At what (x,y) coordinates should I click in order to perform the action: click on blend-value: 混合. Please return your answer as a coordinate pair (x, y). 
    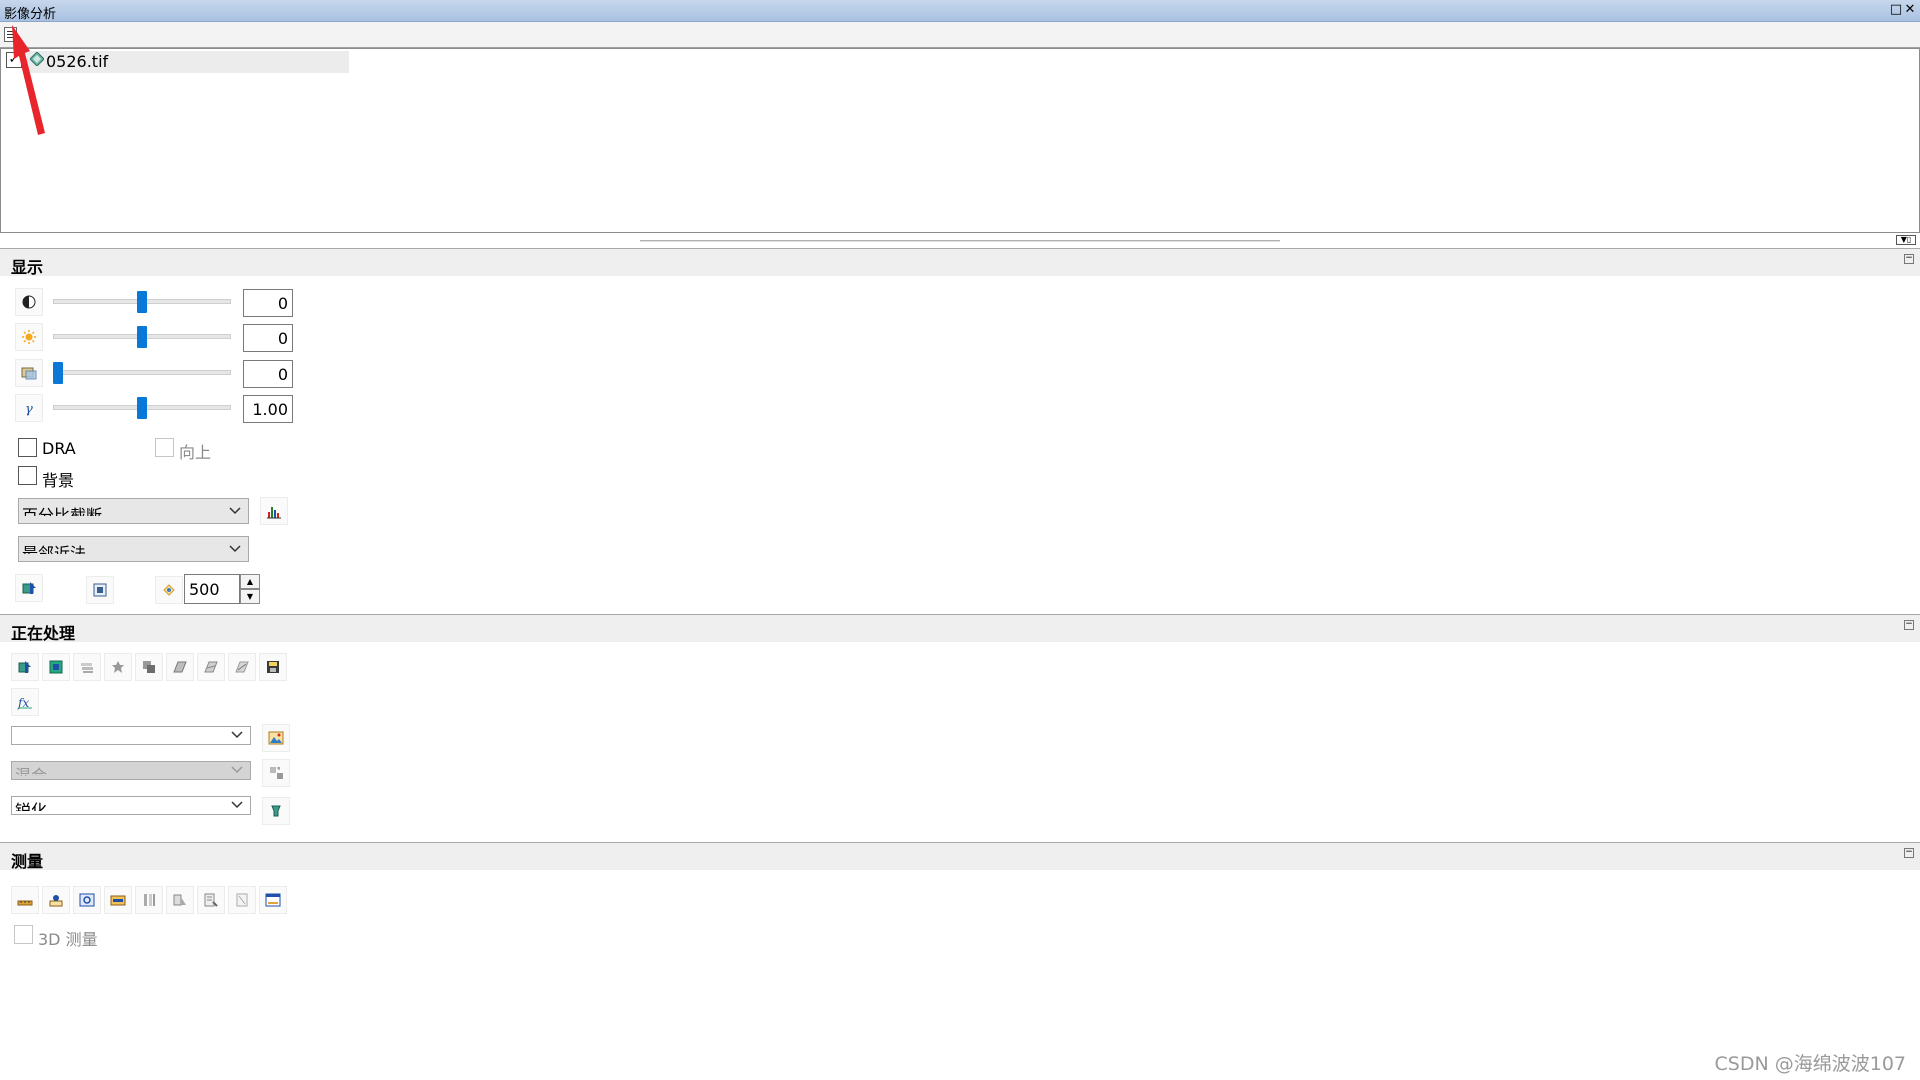
    Looking at the image, I should click on (31, 771).